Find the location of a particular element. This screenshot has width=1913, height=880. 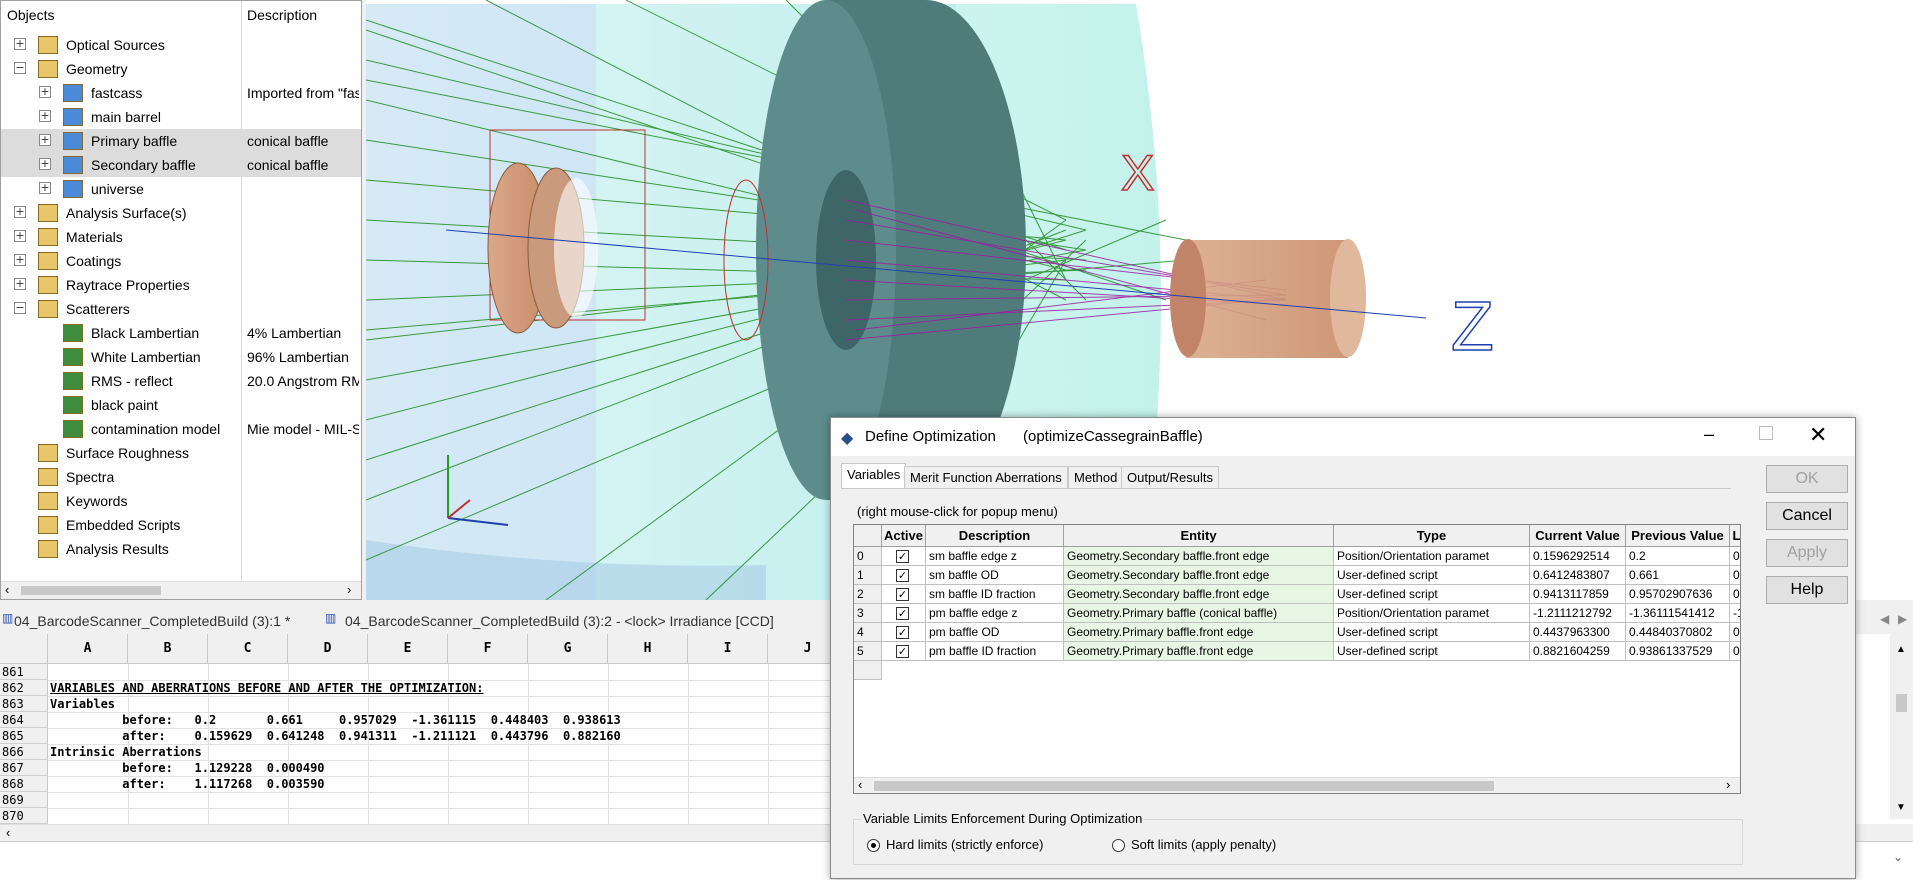

sheet-column-header: I is located at coordinates (728, 649).